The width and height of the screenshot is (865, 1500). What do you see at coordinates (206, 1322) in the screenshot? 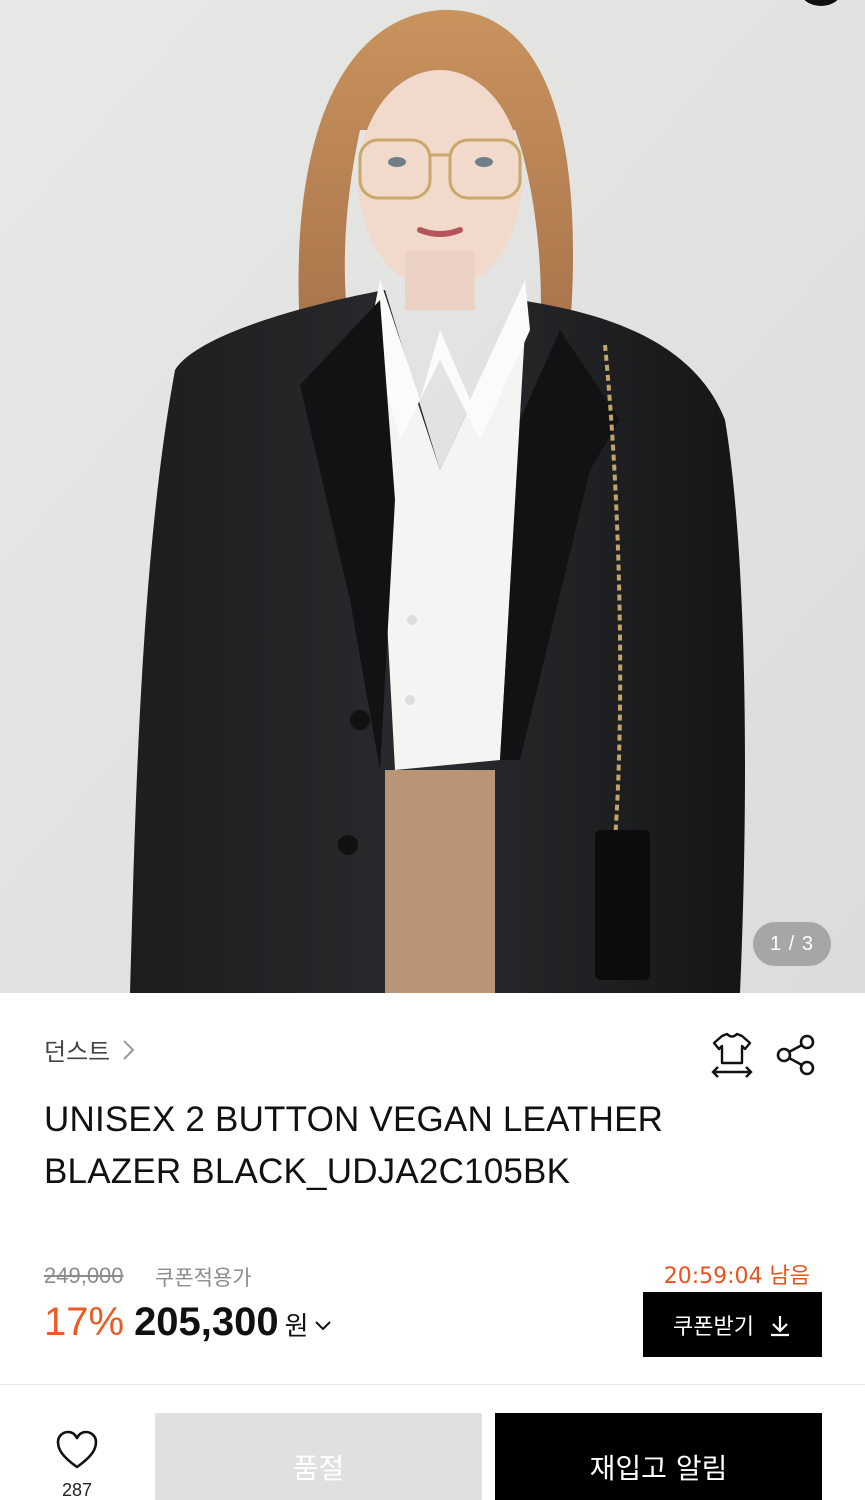
I see `sale-price: 205,300` at bounding box center [206, 1322].